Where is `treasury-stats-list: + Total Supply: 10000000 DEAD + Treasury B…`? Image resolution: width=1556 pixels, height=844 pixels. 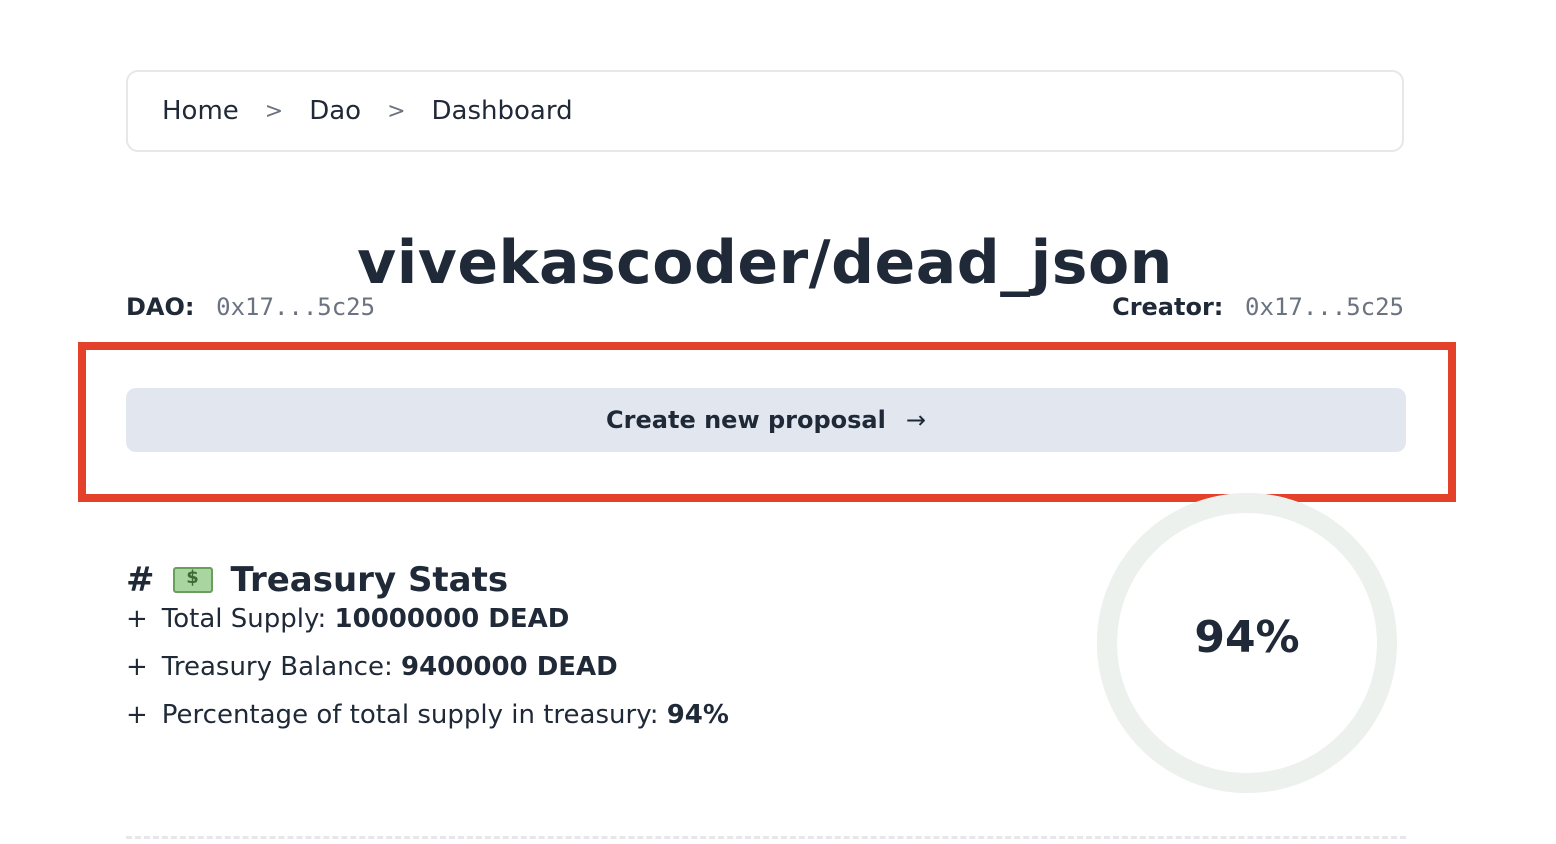
treasury-stats-list: + Total Supply: 10000000 DEAD + Treasury B… is located at coordinates (427, 672).